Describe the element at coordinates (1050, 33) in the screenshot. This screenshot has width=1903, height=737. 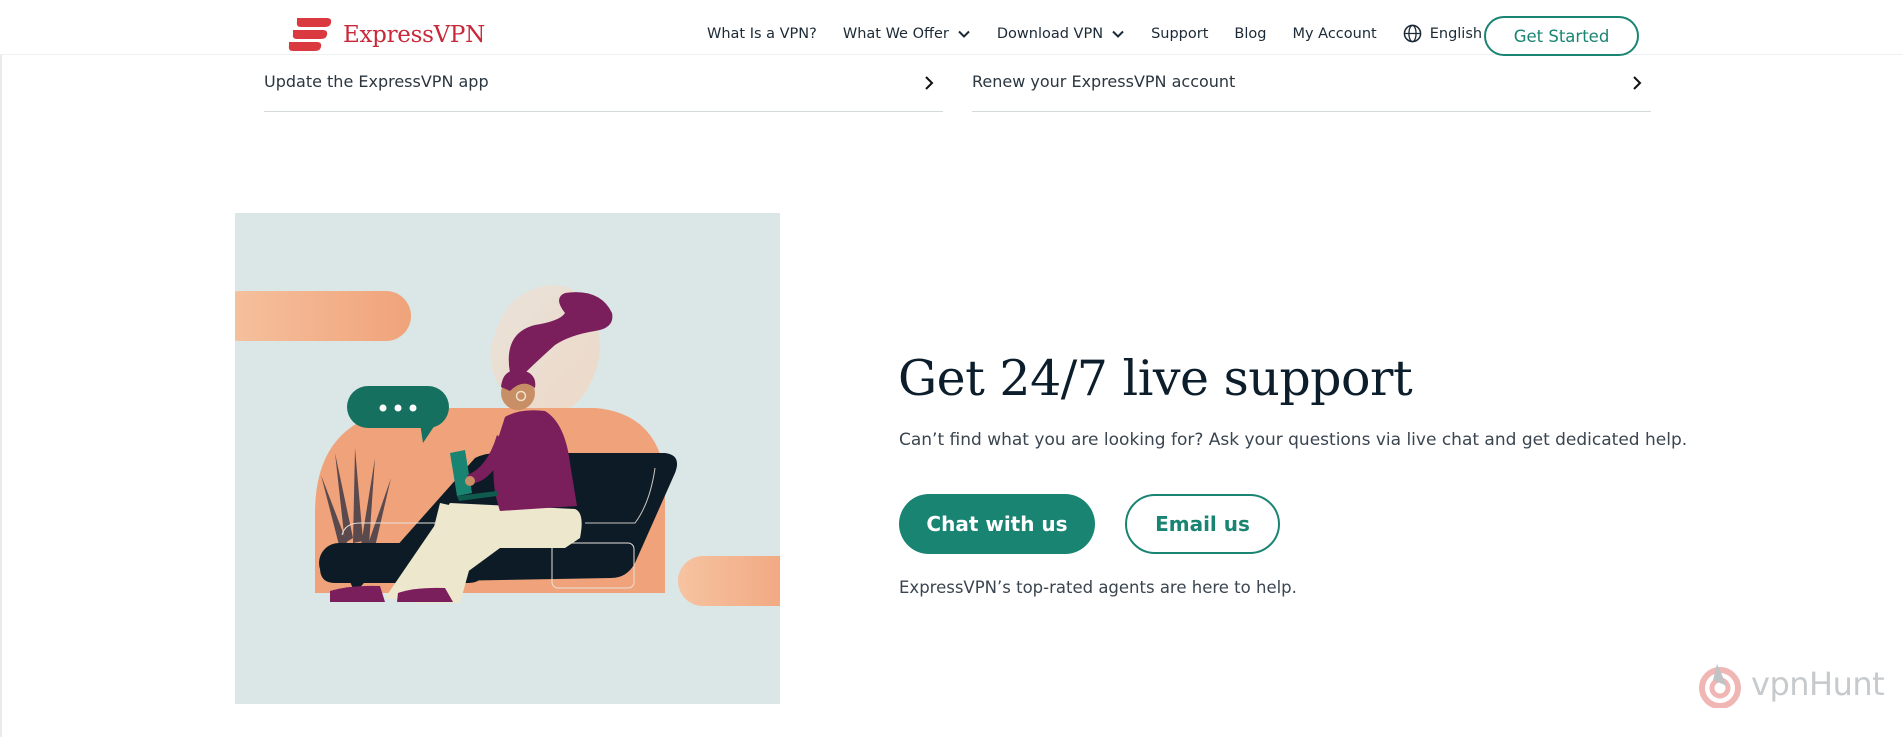
I see `nav-label: Download VPN` at that location.